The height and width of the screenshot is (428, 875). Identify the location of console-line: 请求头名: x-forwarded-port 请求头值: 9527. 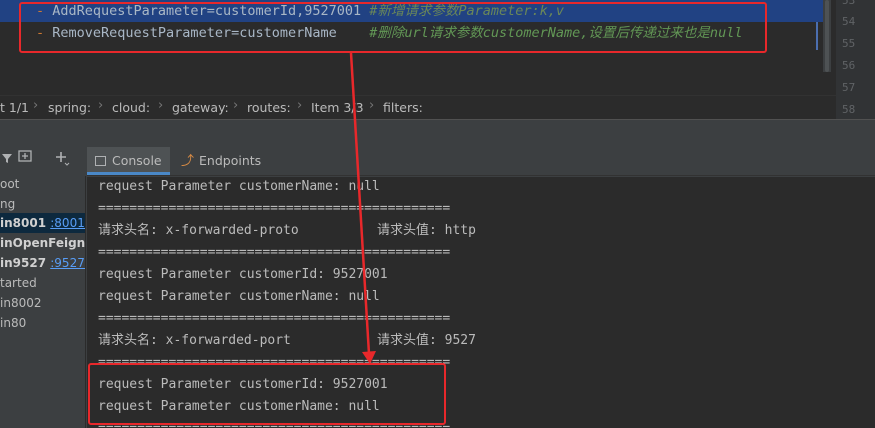
(287, 340).